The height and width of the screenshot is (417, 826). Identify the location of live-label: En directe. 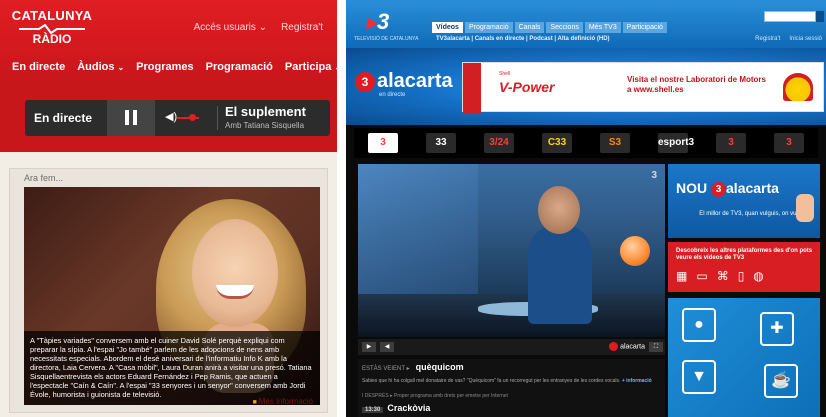
(63, 118).